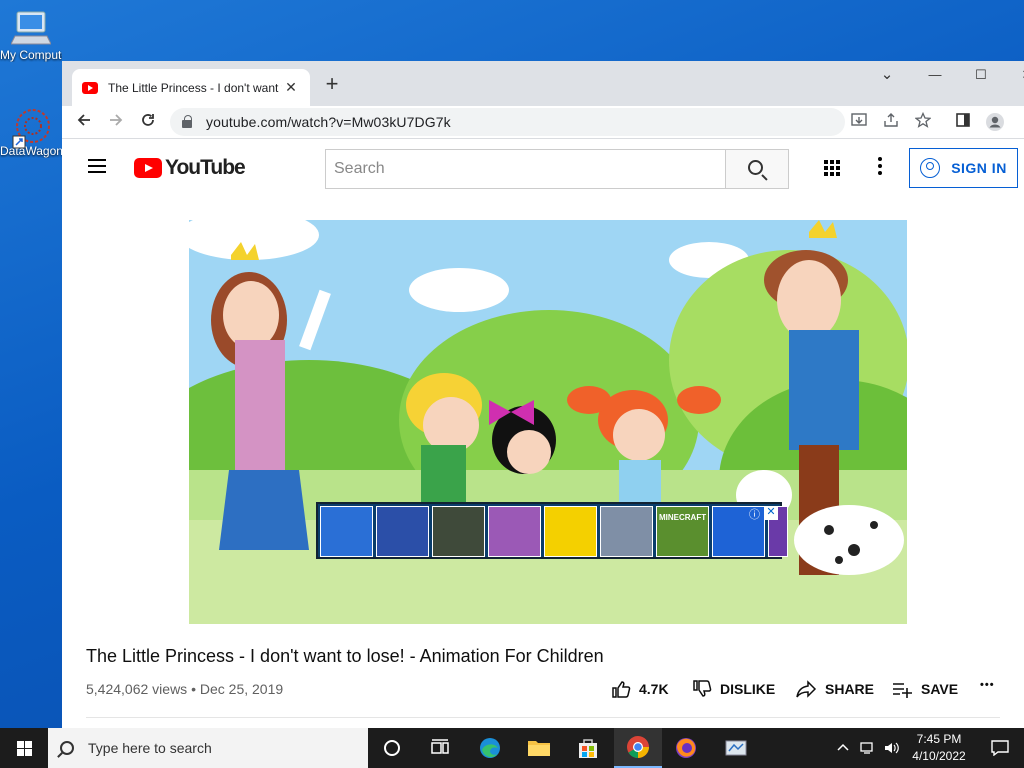 This screenshot has height=768, width=1024. What do you see at coordinates (683, 517) in the screenshot?
I see `ad-tile-label: MINECRAFT` at bounding box center [683, 517].